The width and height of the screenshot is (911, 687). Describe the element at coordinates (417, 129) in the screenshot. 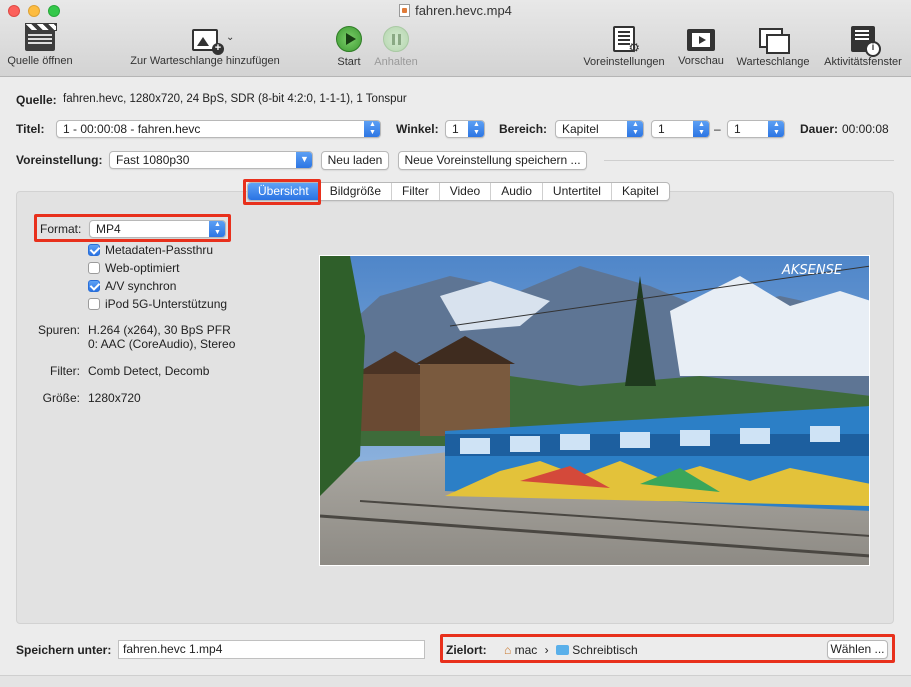

I see `angle-label: Winkel:` at that location.